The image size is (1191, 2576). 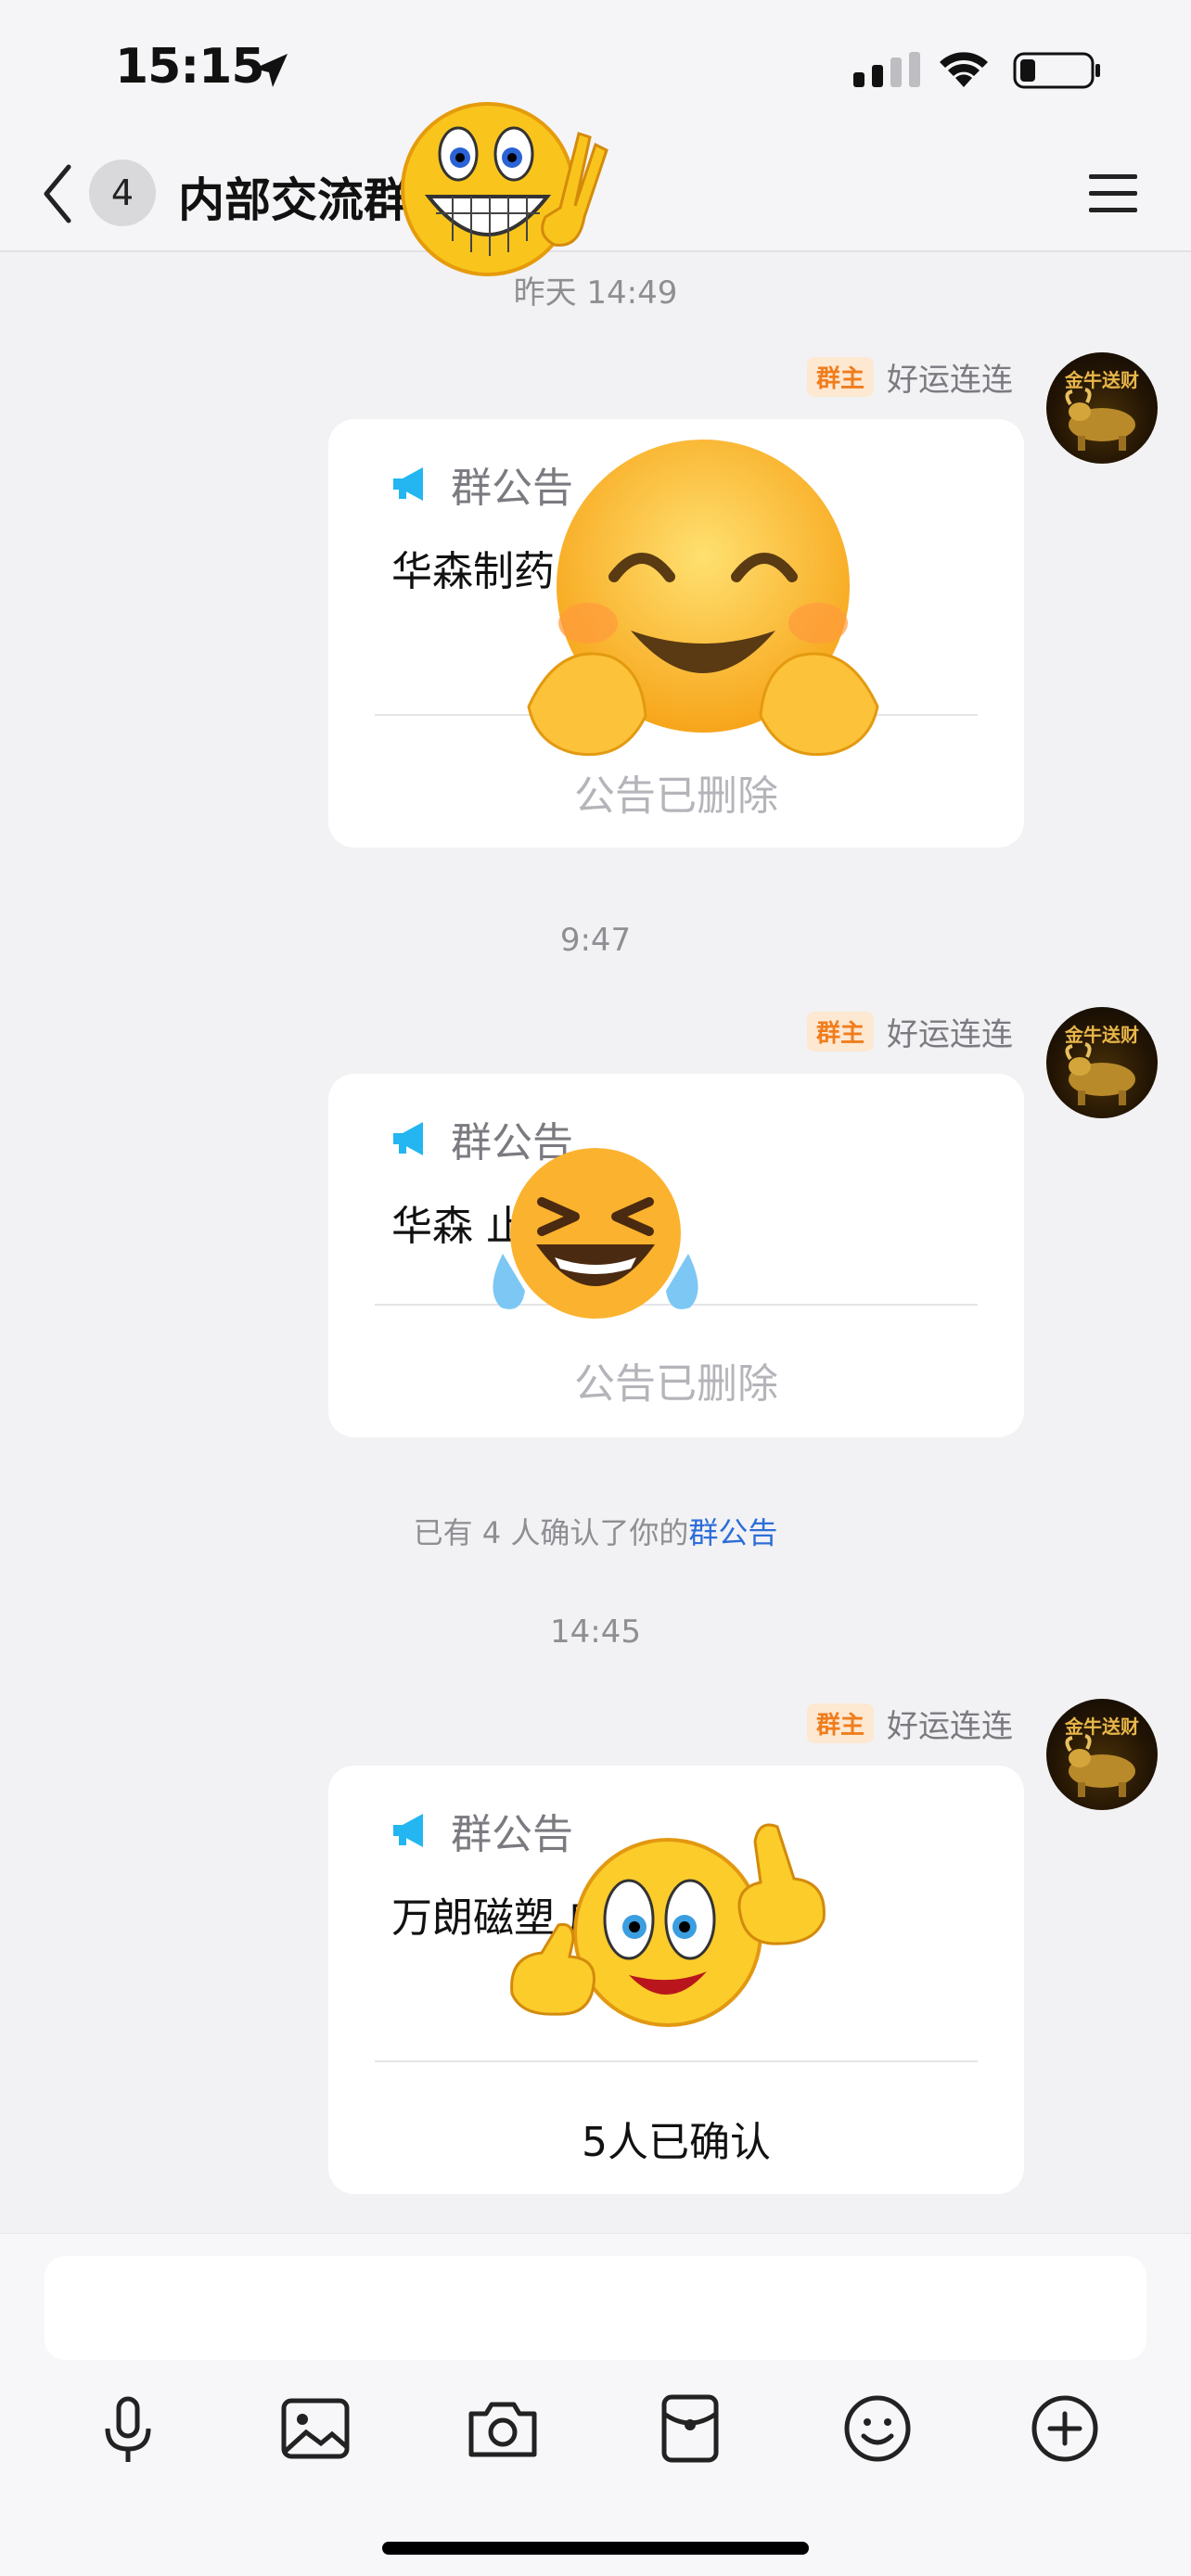 What do you see at coordinates (1065, 2429) in the screenshot?
I see `plus-icon` at bounding box center [1065, 2429].